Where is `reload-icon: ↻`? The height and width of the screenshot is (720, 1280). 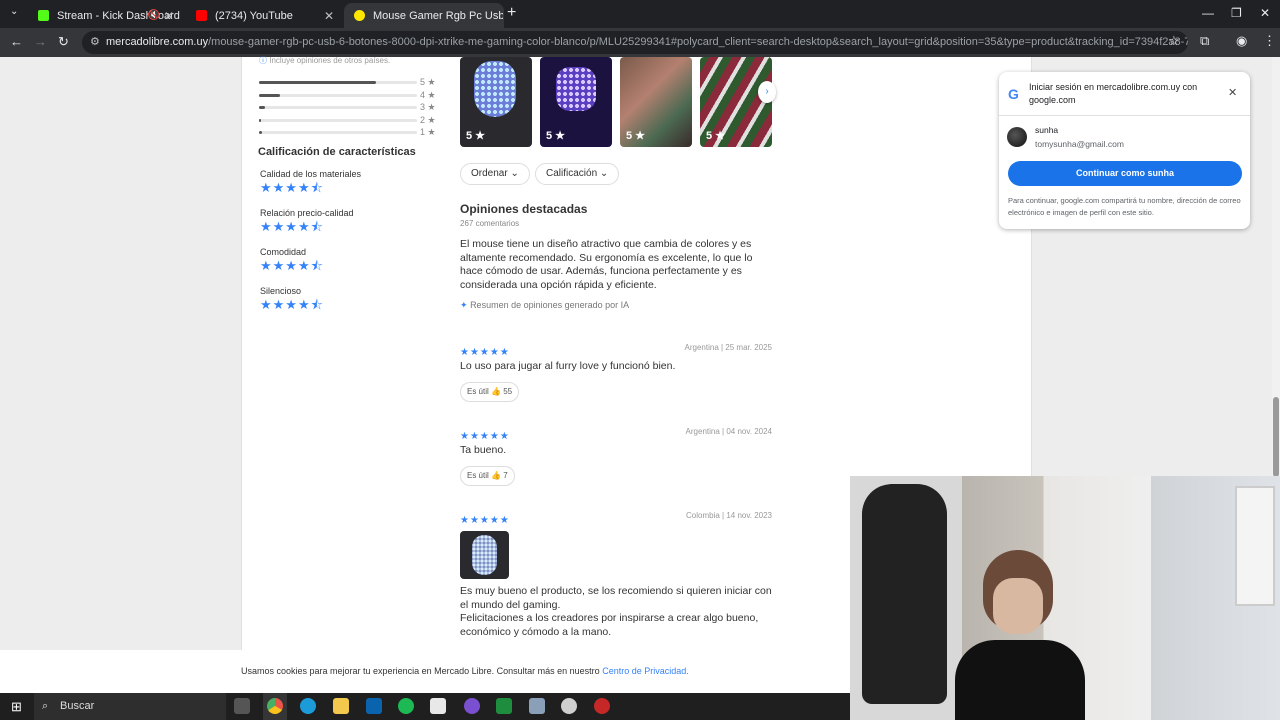 reload-icon: ↻ is located at coordinates (63, 42).